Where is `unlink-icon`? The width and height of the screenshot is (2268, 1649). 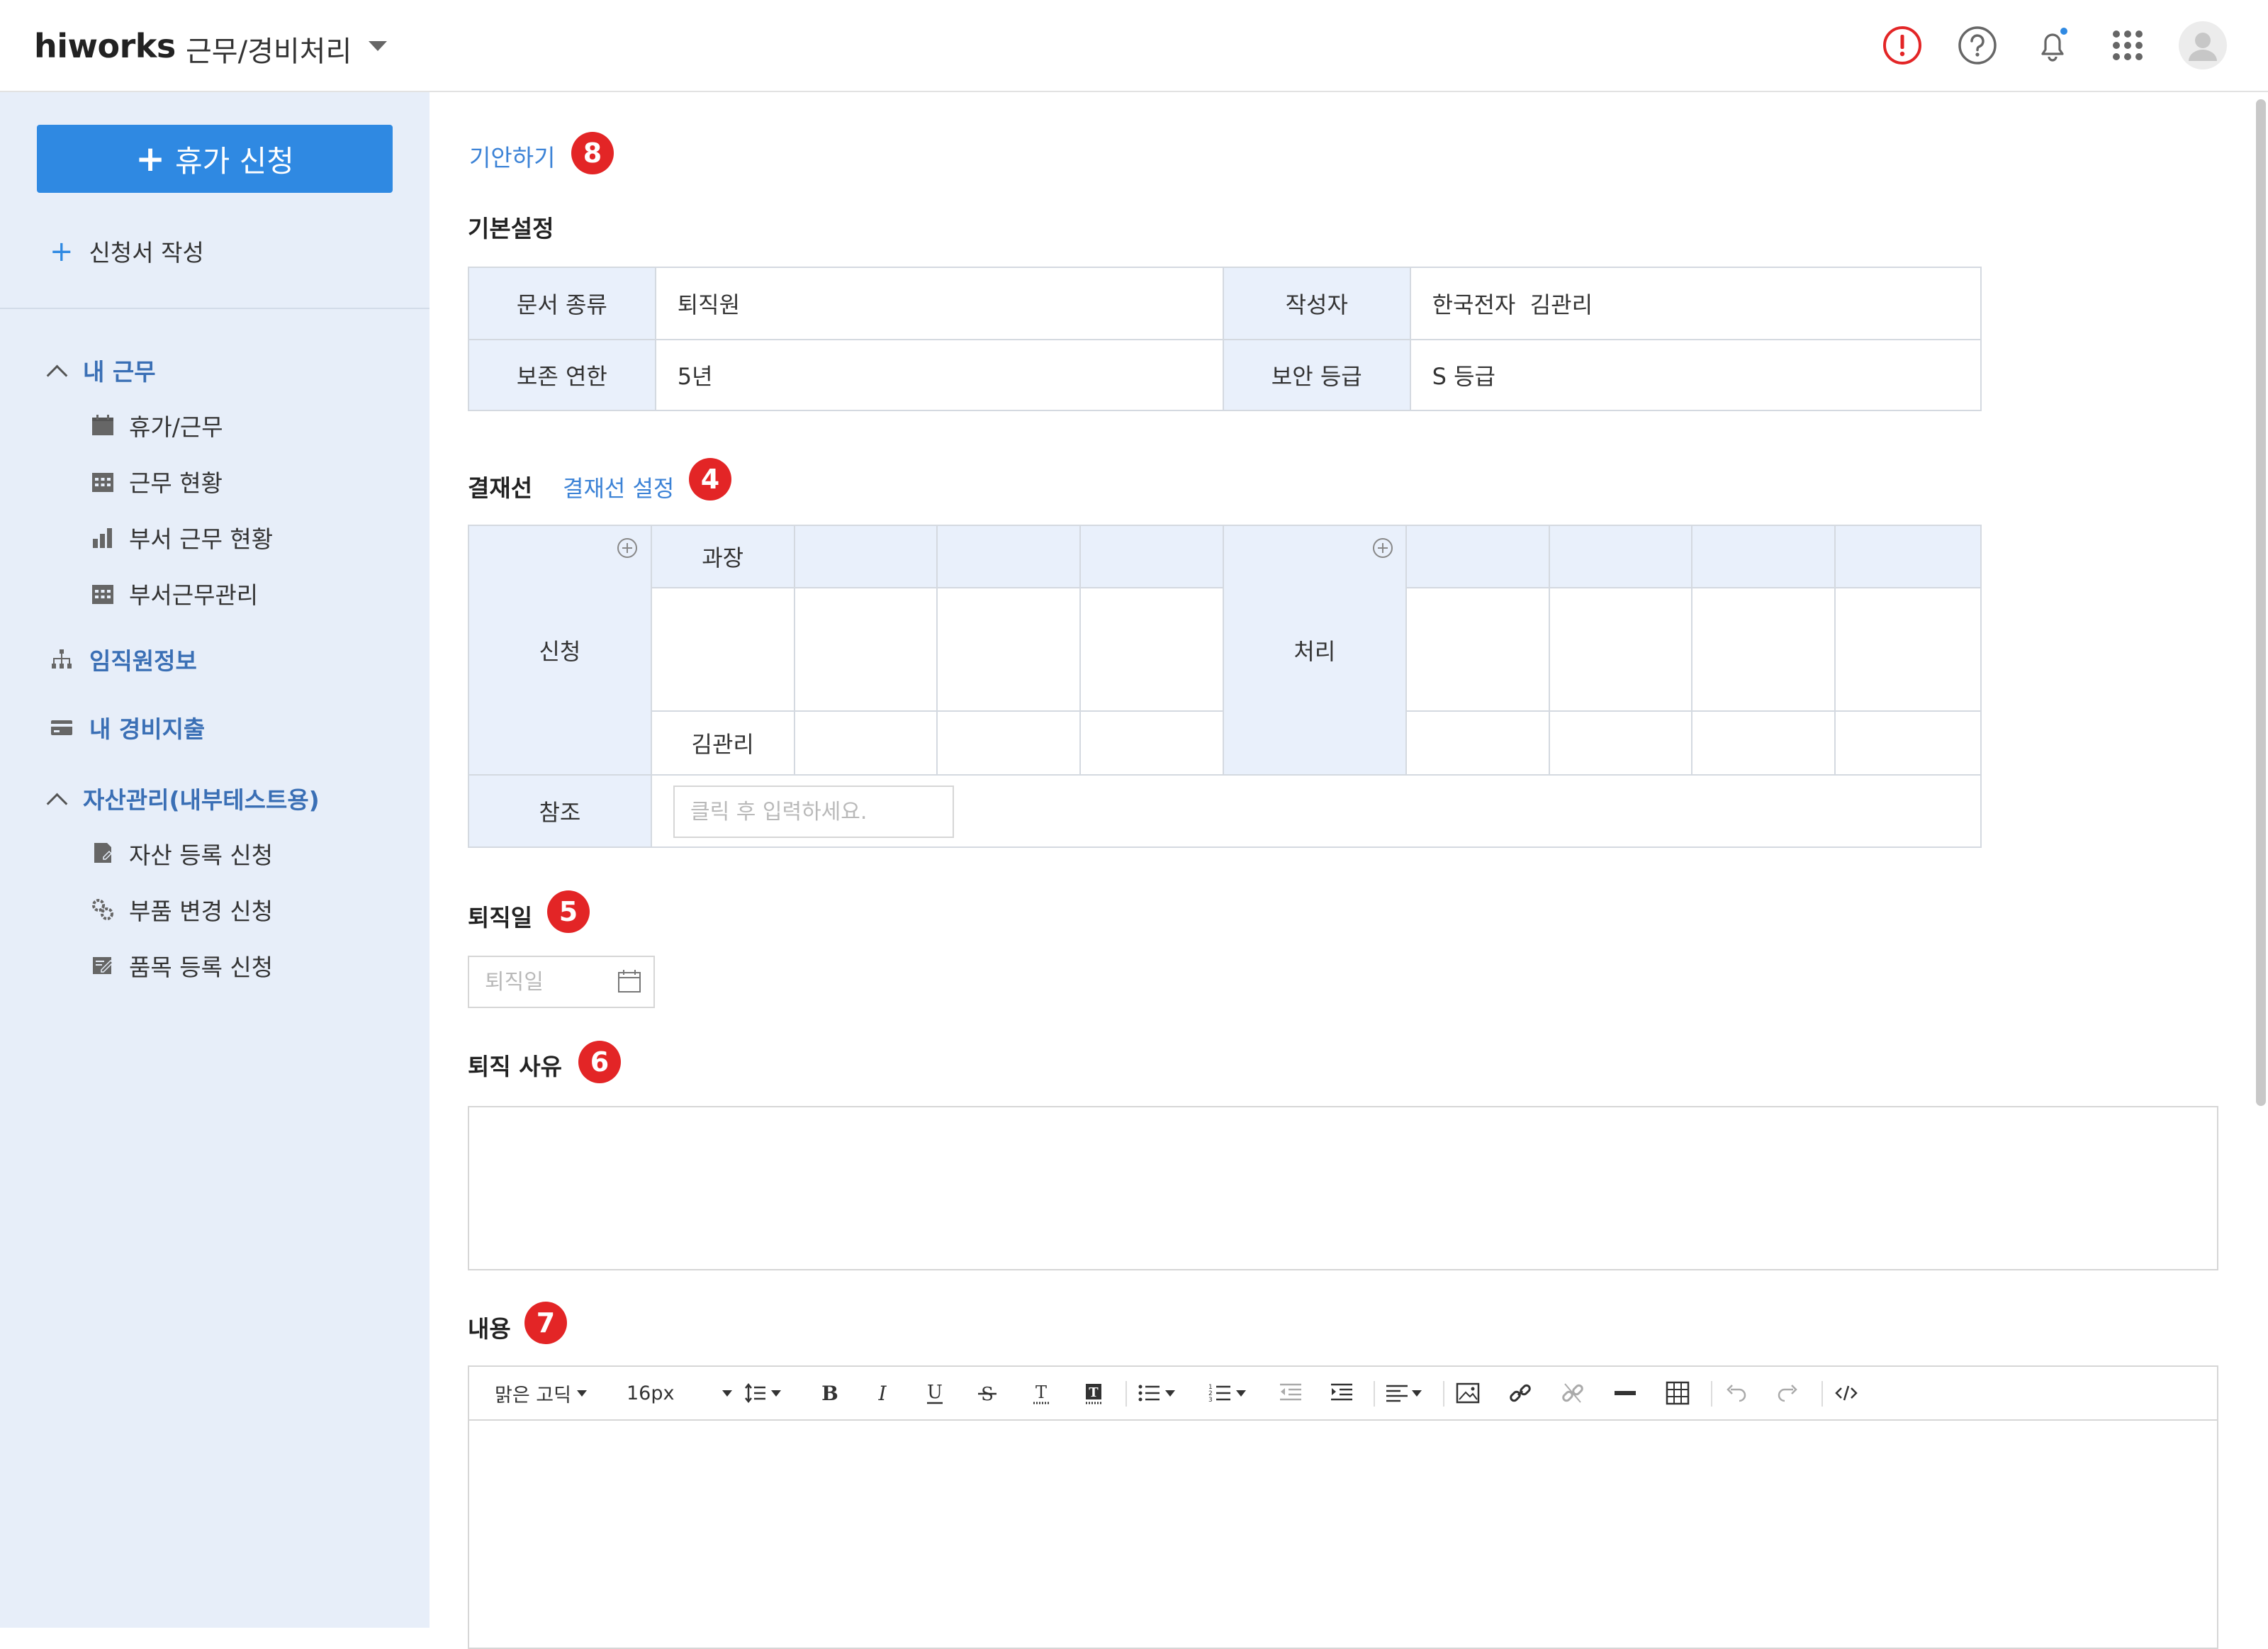
unlink-icon is located at coordinates (1572, 1393).